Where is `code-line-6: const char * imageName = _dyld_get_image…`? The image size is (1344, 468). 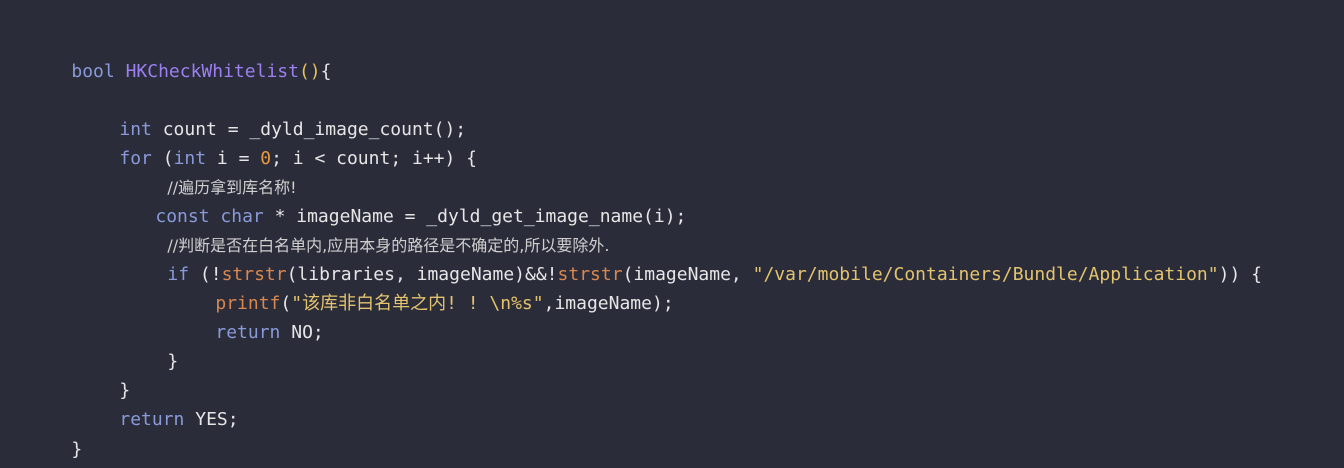
code-line-6: const char * imageName = _dyld_get_image… is located at coordinates (399, 200).